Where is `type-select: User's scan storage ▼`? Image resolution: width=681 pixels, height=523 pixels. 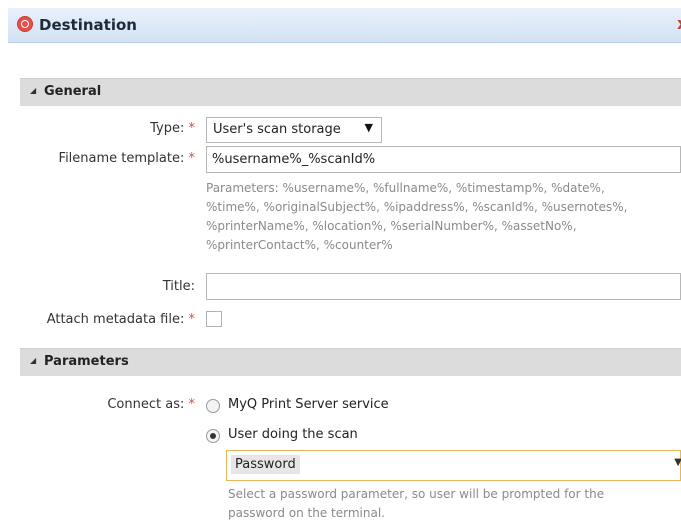
type-select: User's scan storage ▼ is located at coordinates (294, 130).